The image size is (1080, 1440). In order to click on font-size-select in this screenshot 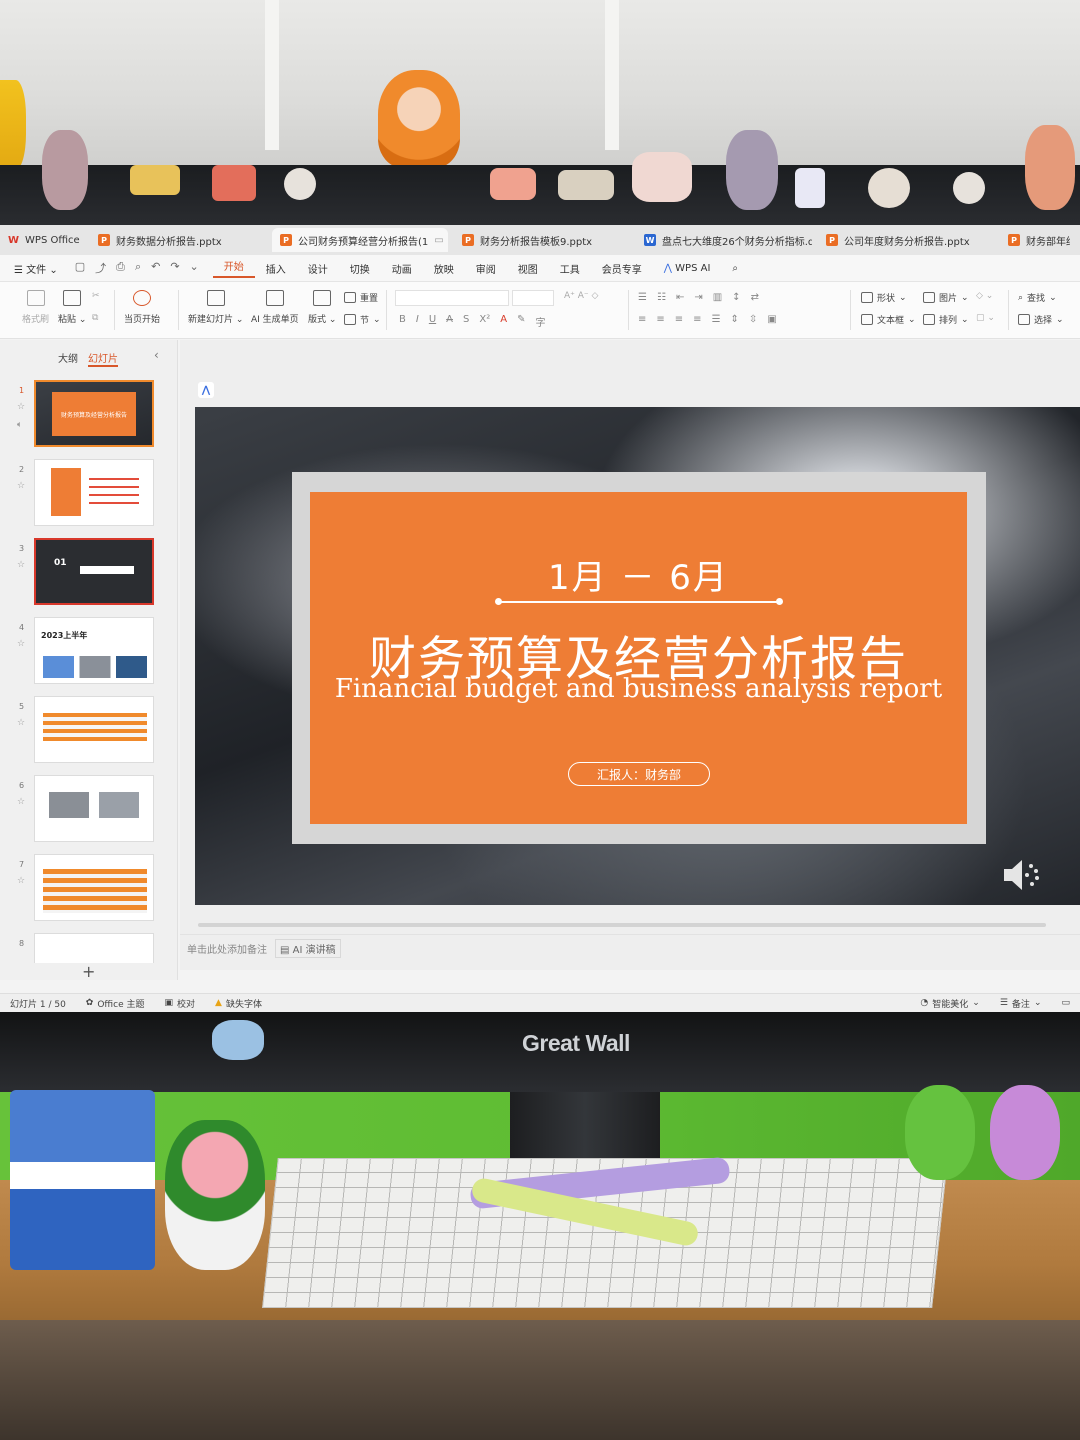, I will do `click(533, 298)`.